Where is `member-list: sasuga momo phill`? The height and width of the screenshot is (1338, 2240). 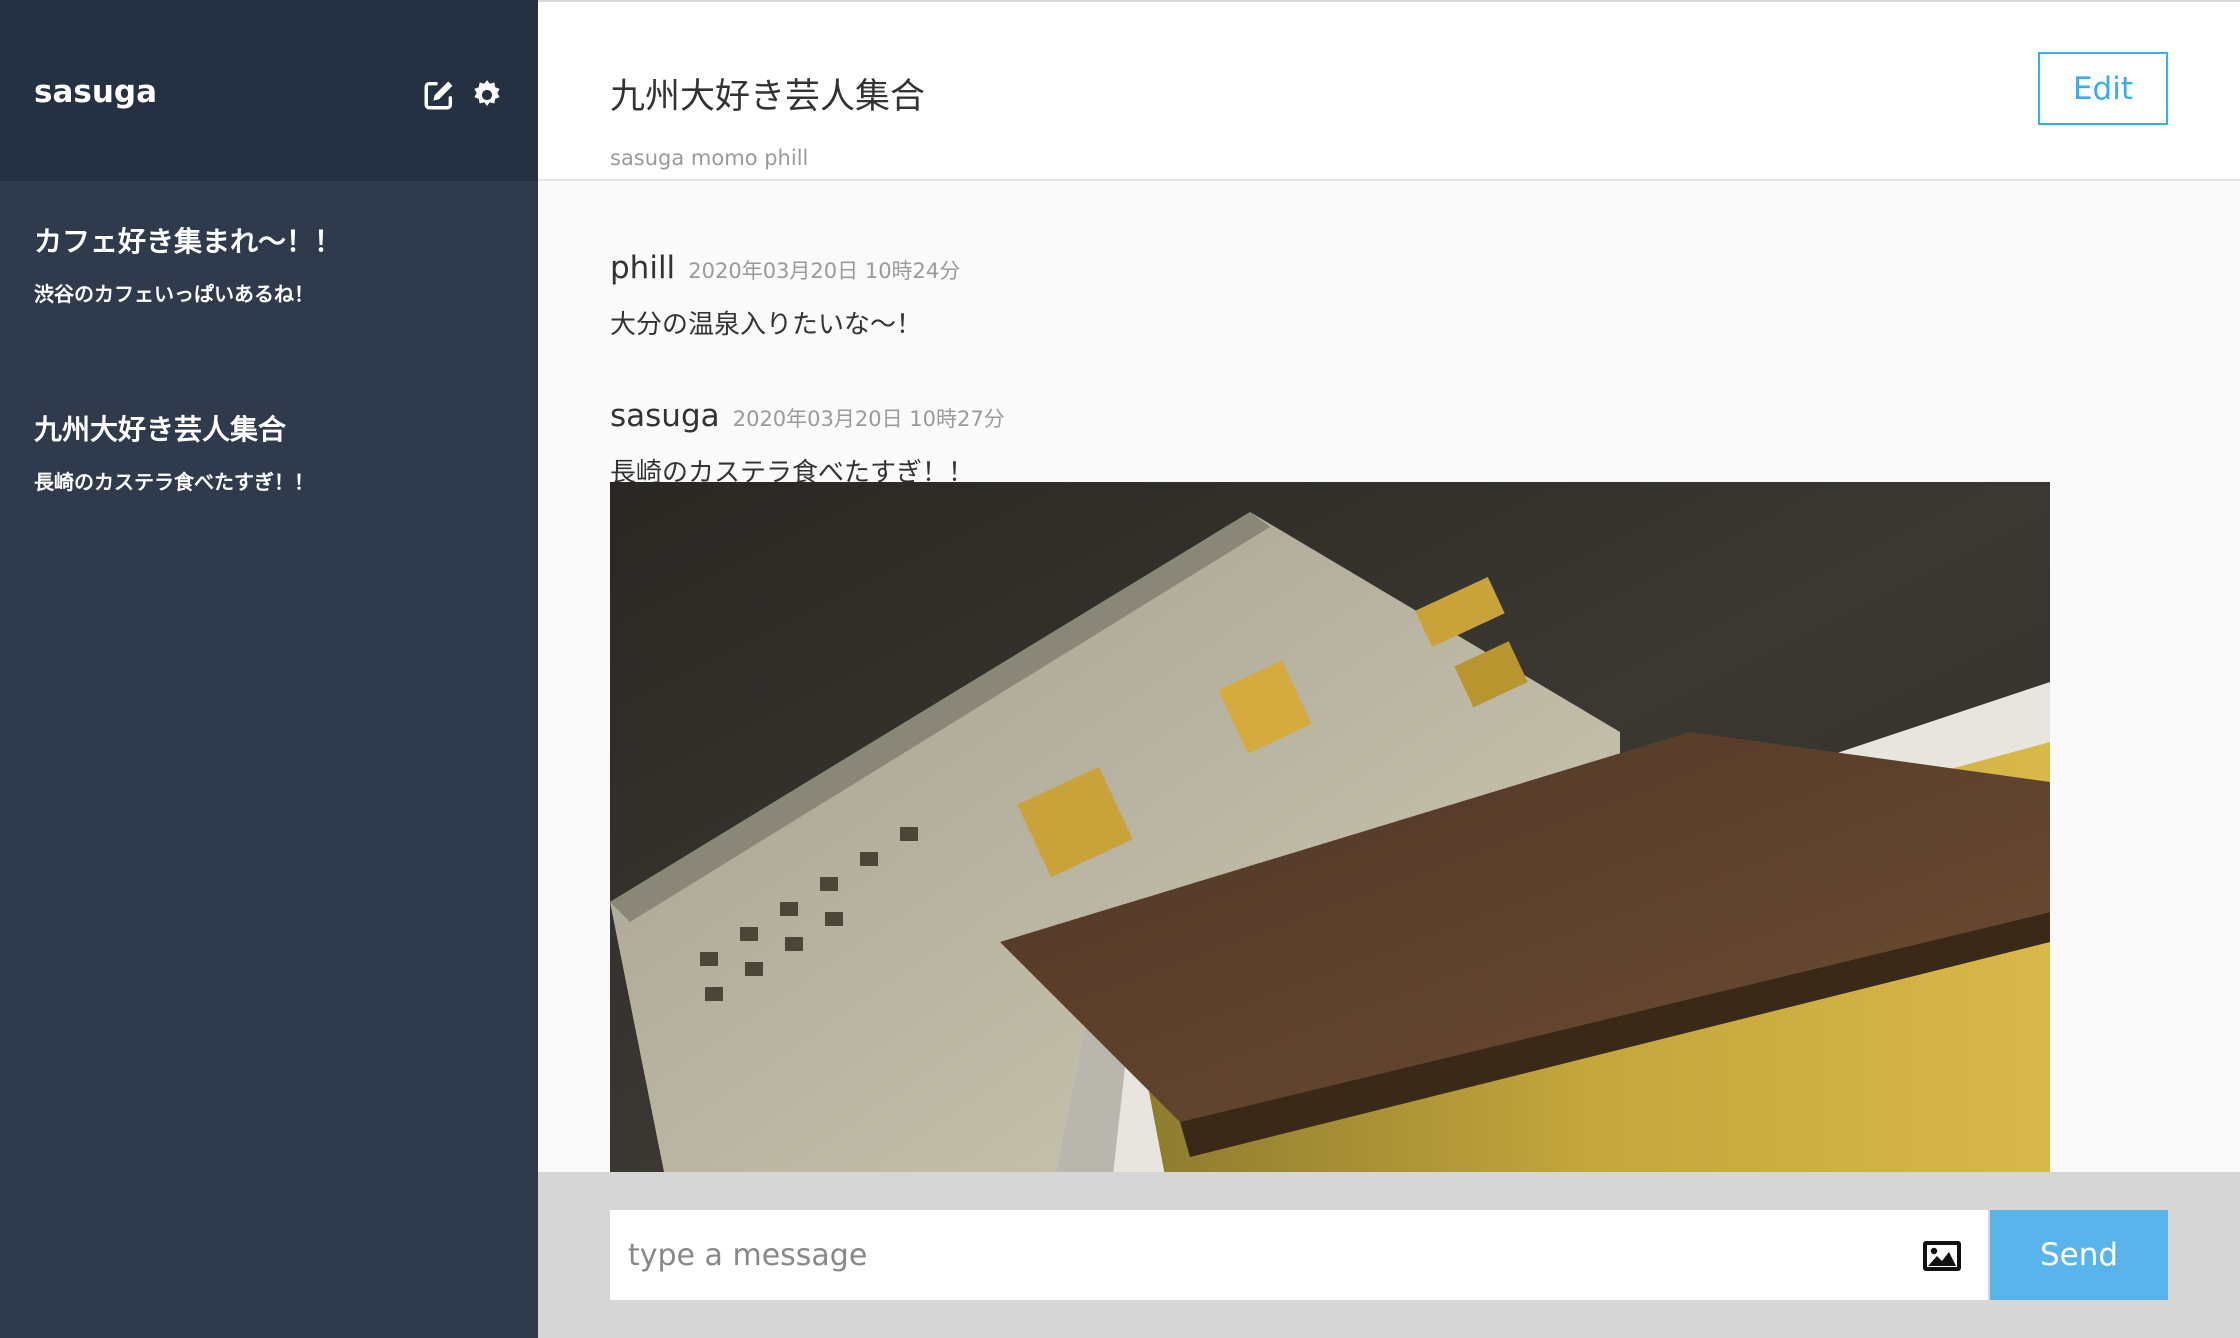
member-list: sasuga momo phill is located at coordinates (709, 158).